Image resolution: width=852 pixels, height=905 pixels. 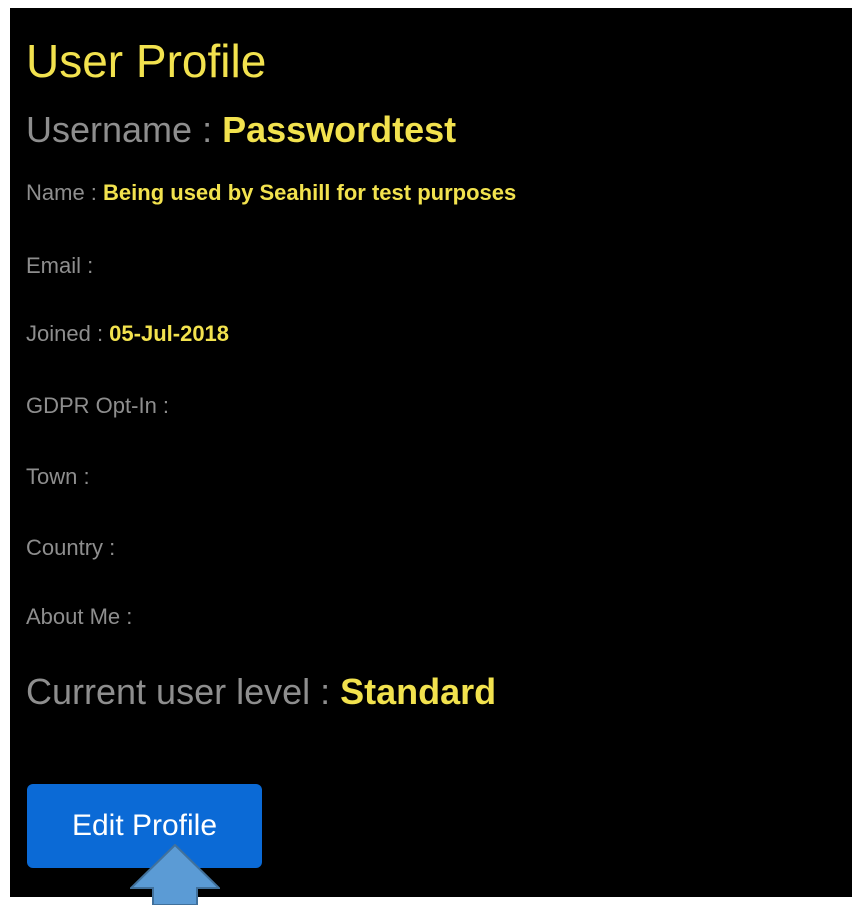 I want to click on username-row: Username : Passwordtest, so click(x=241, y=130).